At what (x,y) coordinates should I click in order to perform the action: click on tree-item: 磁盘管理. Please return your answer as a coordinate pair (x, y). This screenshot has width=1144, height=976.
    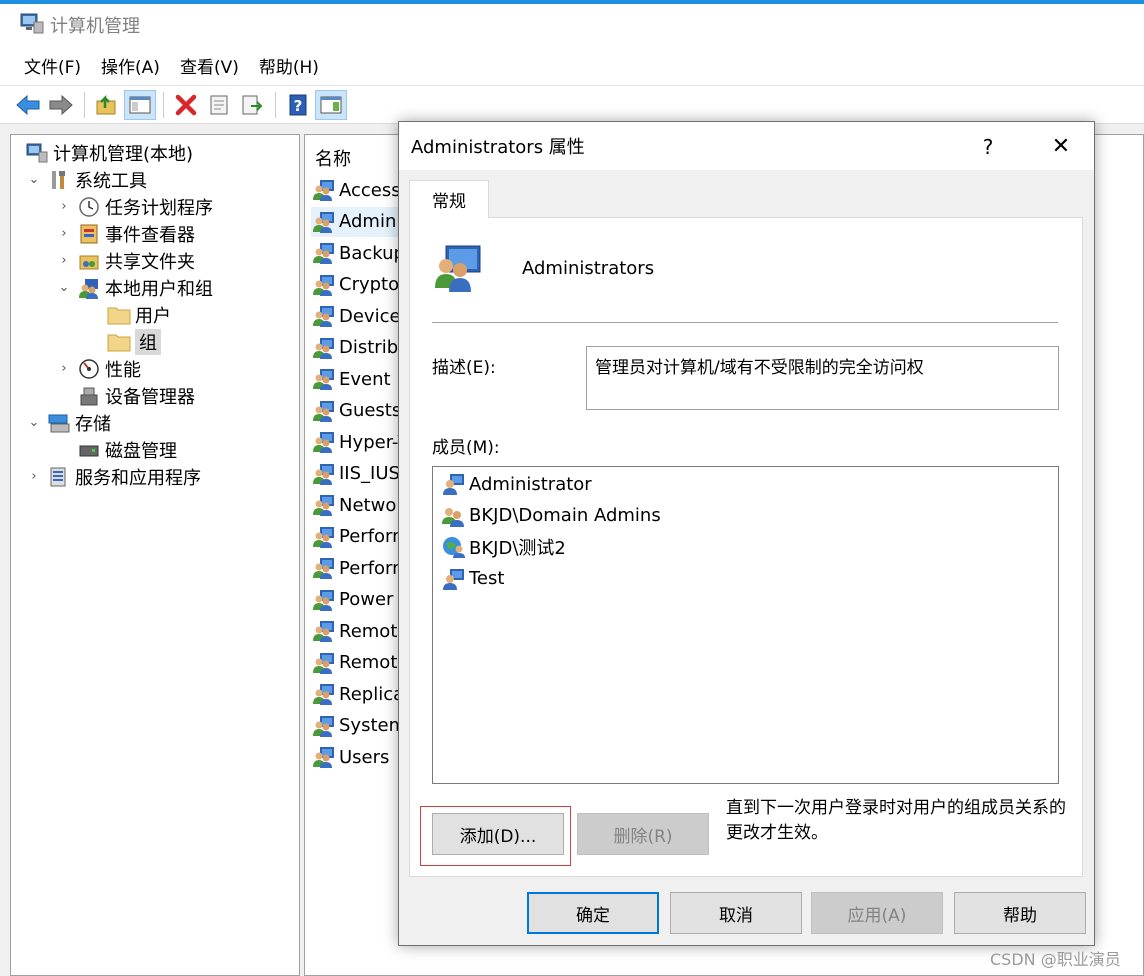
    Looking at the image, I should click on (116, 449).